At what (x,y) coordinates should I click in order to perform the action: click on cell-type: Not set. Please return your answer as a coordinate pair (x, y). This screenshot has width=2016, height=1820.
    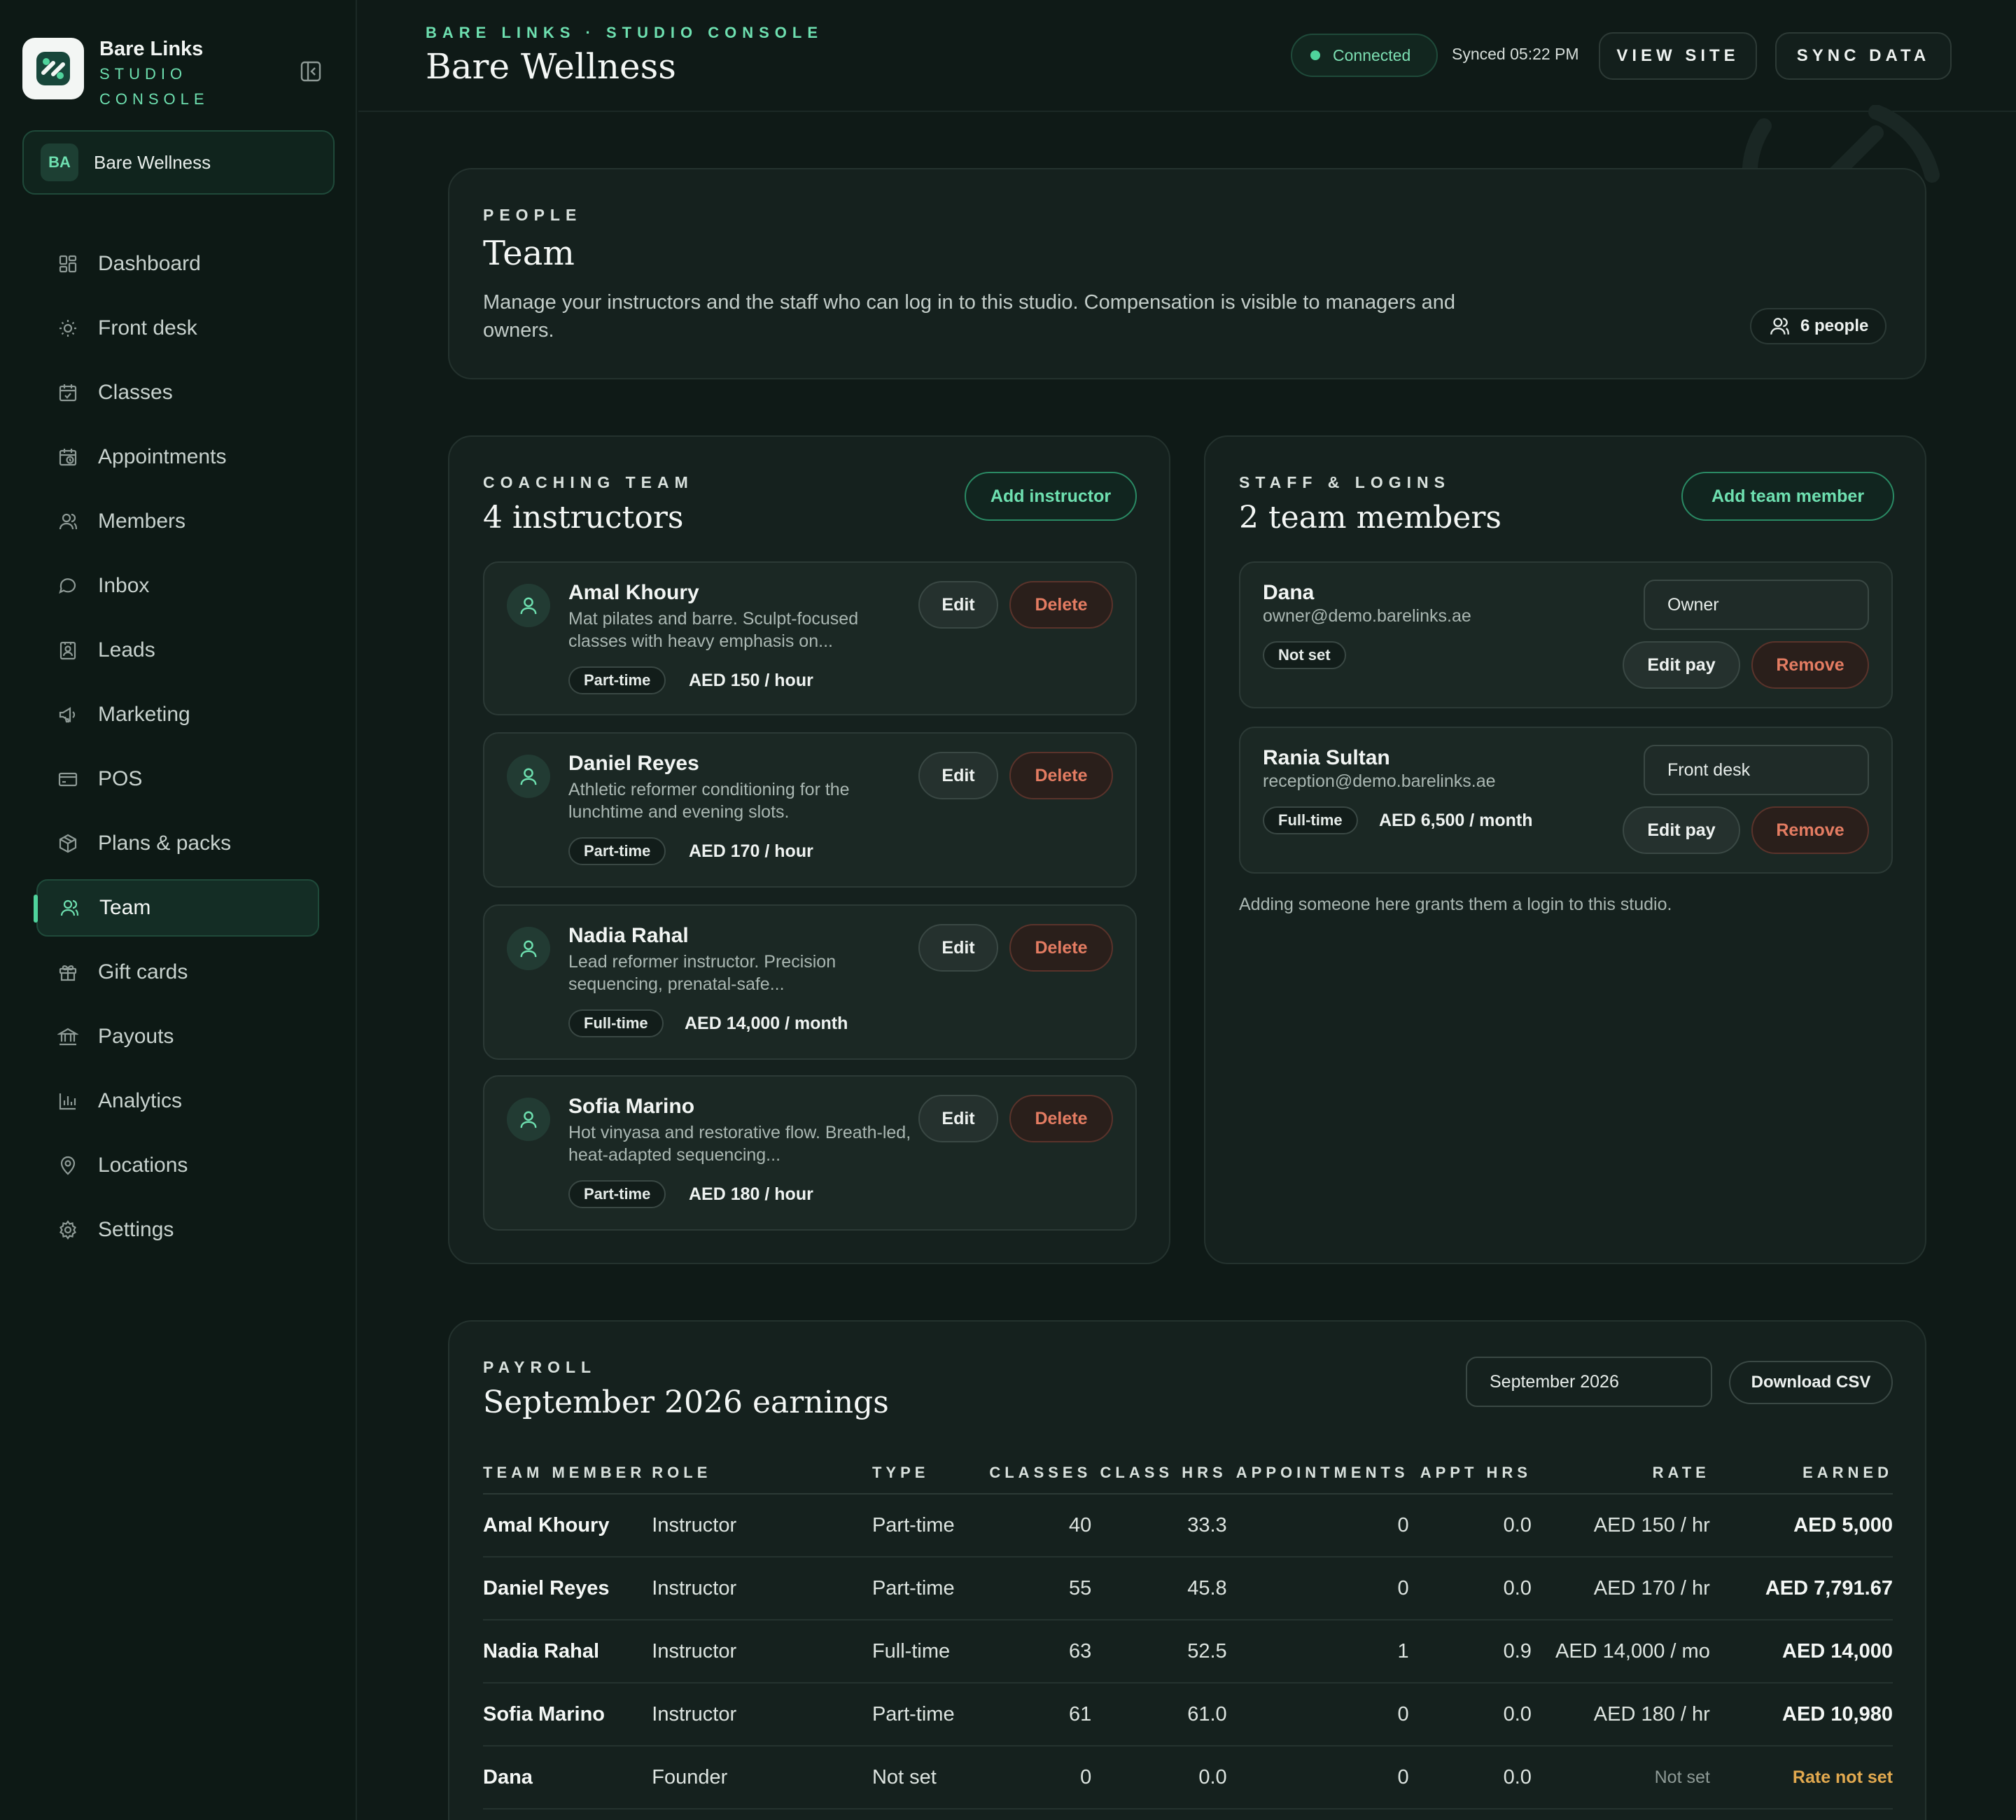
    Looking at the image, I should click on (931, 1777).